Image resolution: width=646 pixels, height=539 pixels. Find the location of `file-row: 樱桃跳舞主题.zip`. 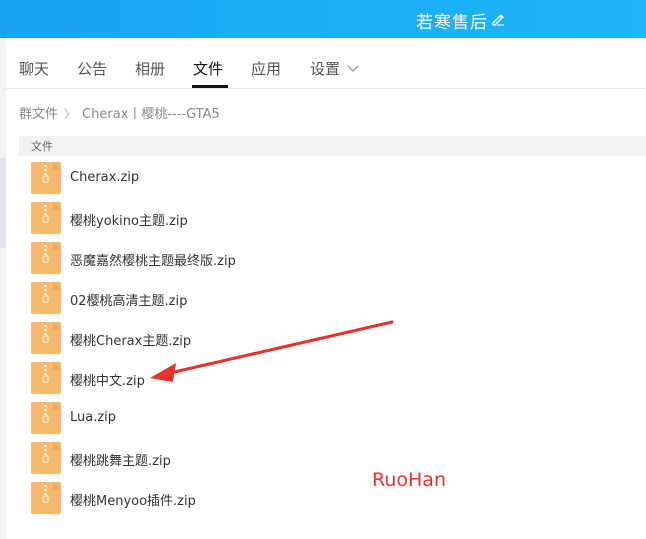

file-row: 樱桃跳舞主题.zip is located at coordinates (299, 458).